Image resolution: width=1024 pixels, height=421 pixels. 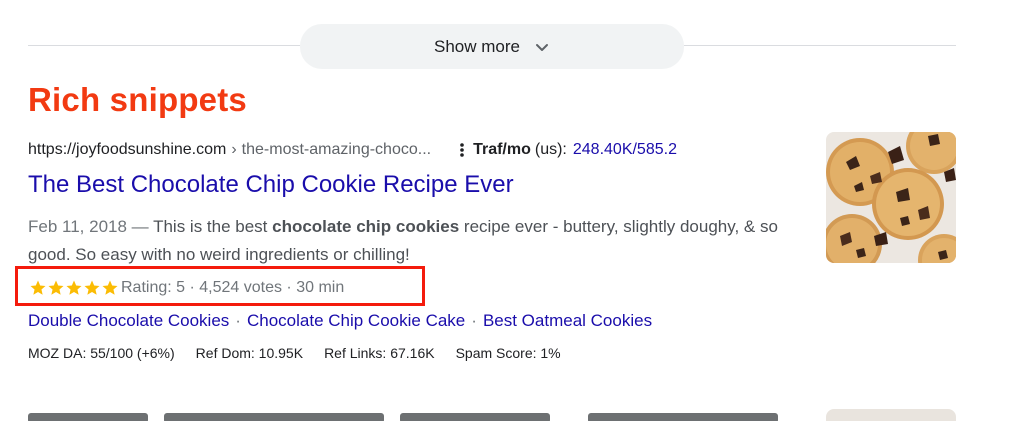 I want to click on divider-right, so click(x=820, y=45).